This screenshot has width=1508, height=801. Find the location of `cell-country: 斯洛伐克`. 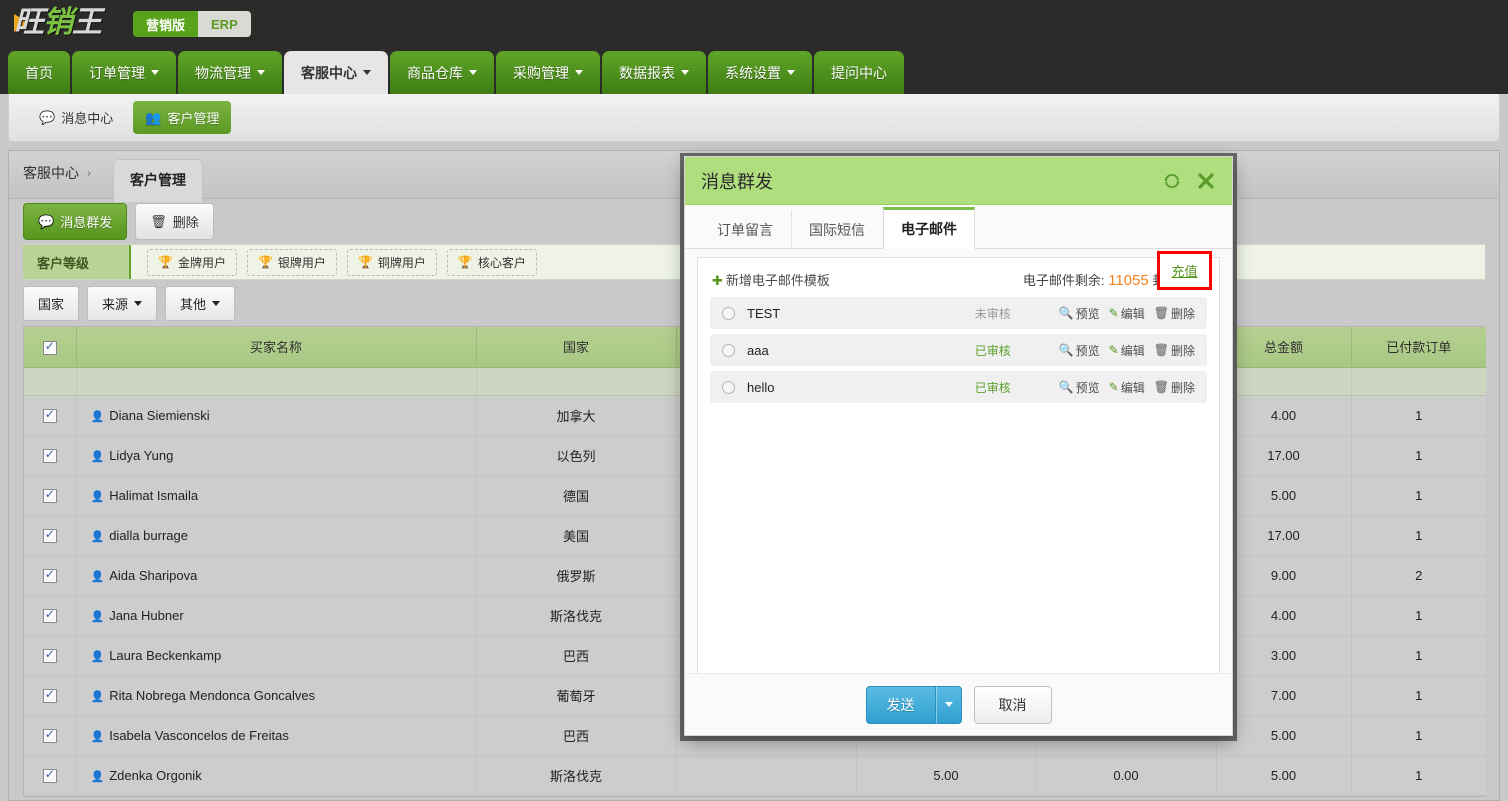

cell-country: 斯洛伐克 is located at coordinates (576, 775).